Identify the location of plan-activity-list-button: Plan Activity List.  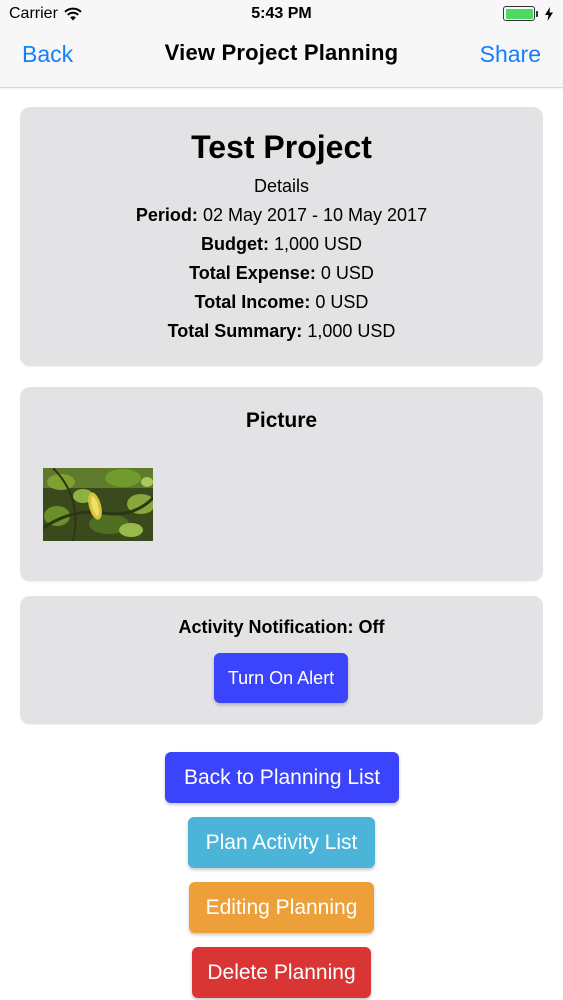
(281, 842).